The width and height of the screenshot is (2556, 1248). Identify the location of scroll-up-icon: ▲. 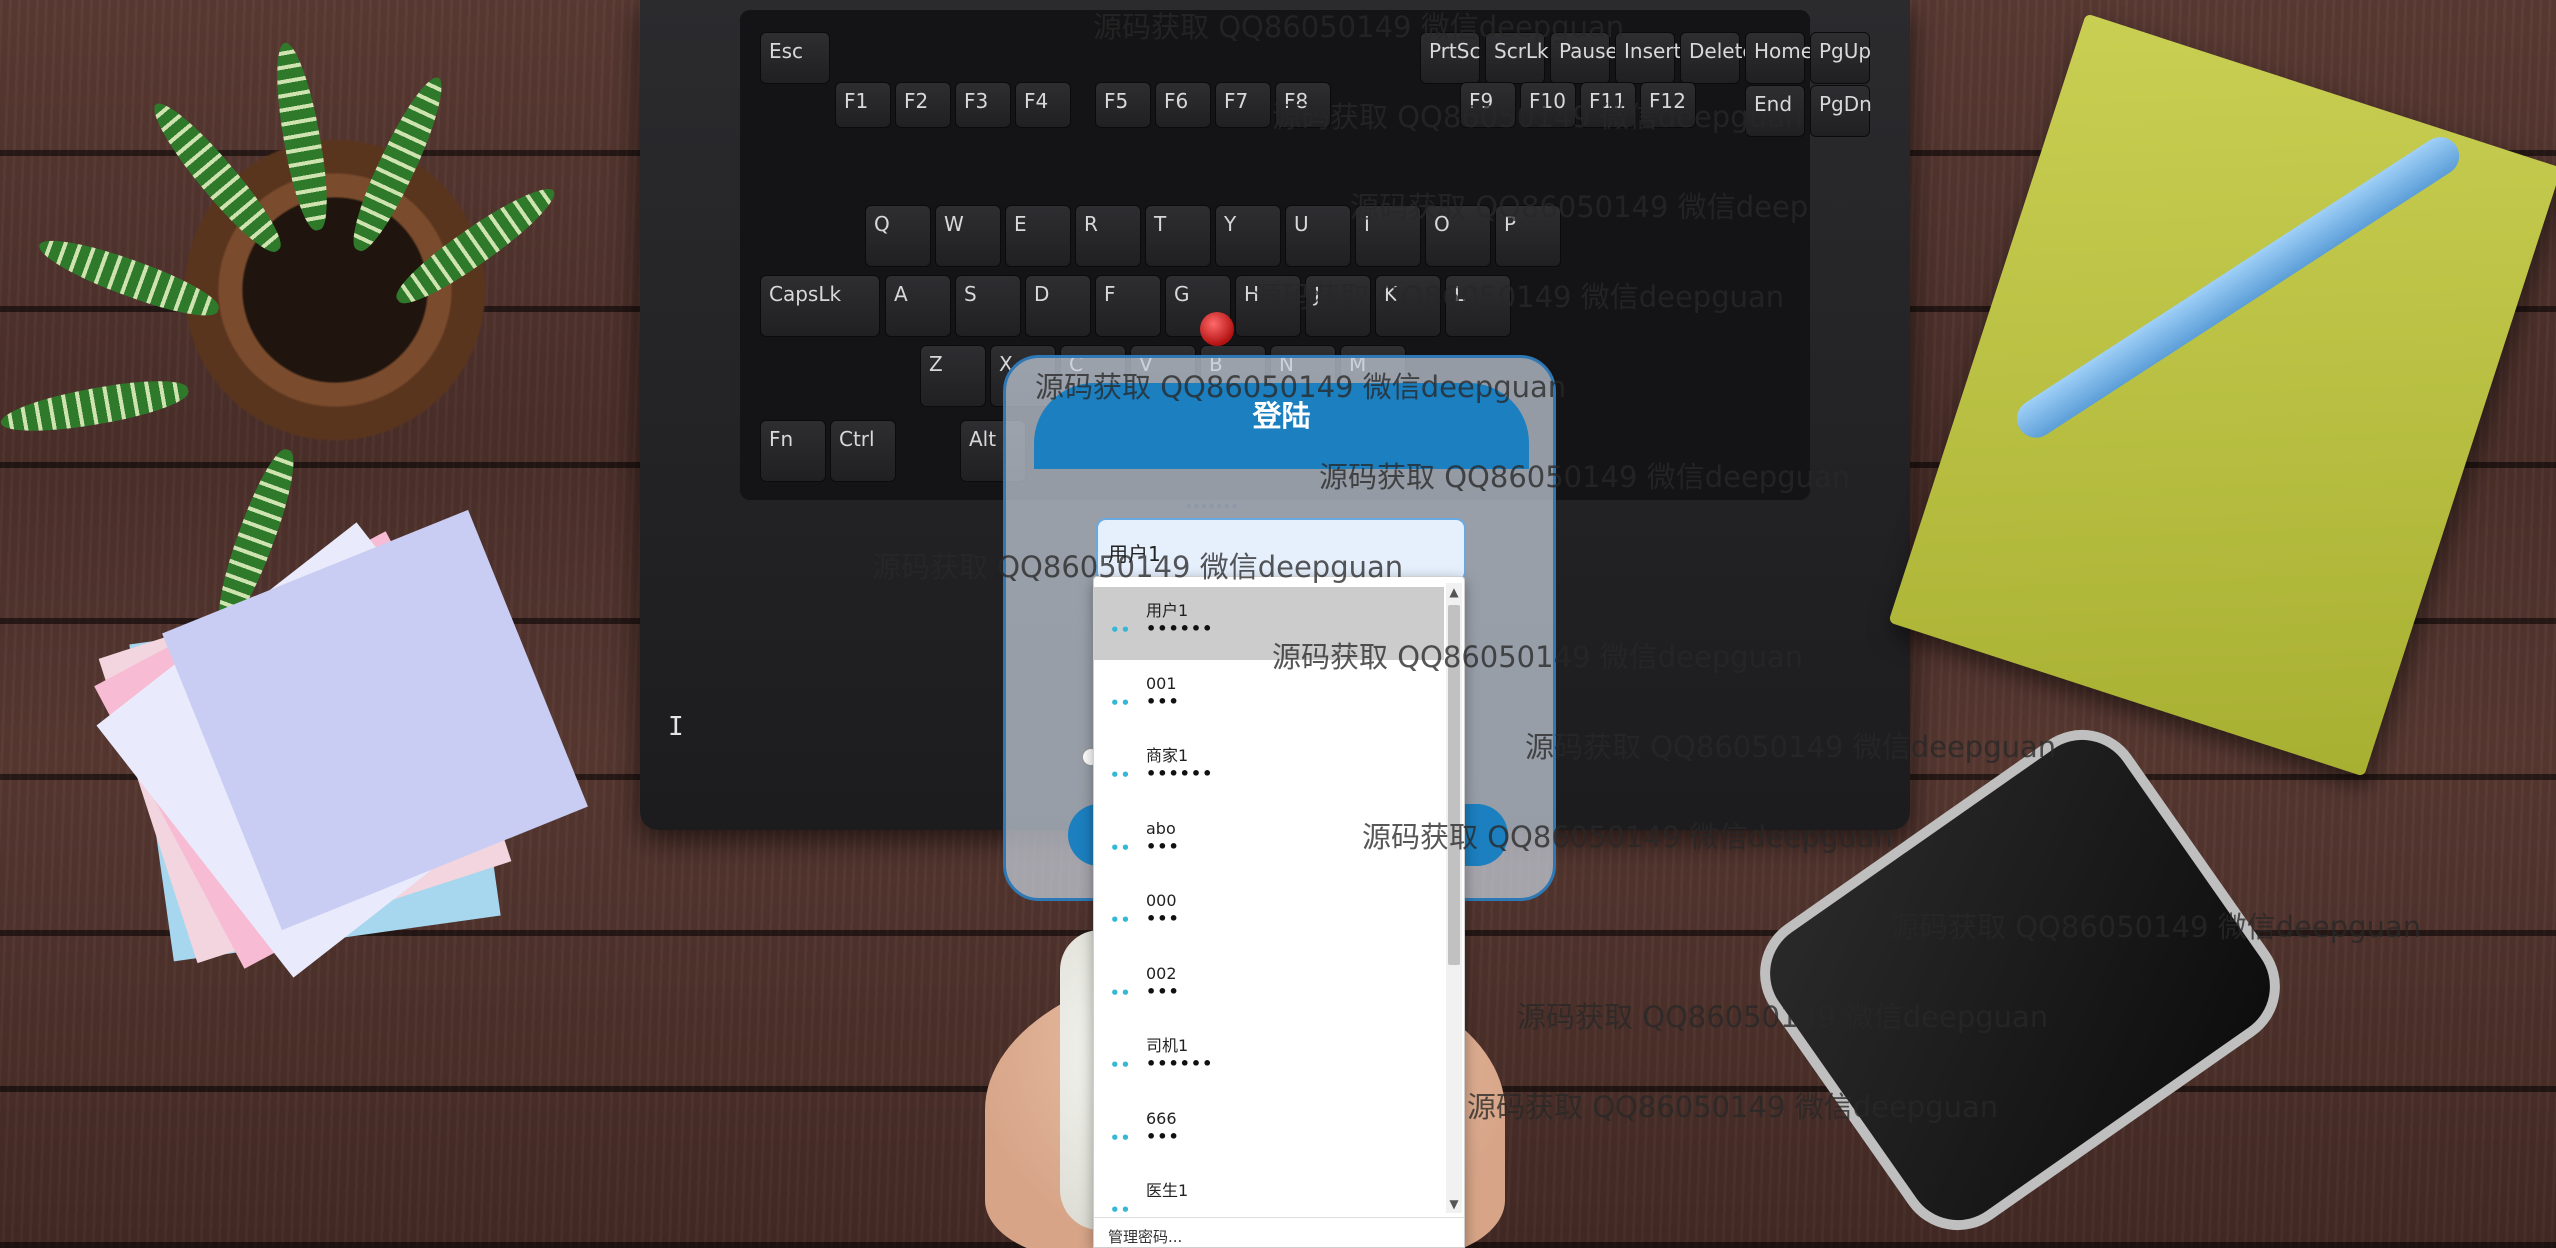
(1454, 592).